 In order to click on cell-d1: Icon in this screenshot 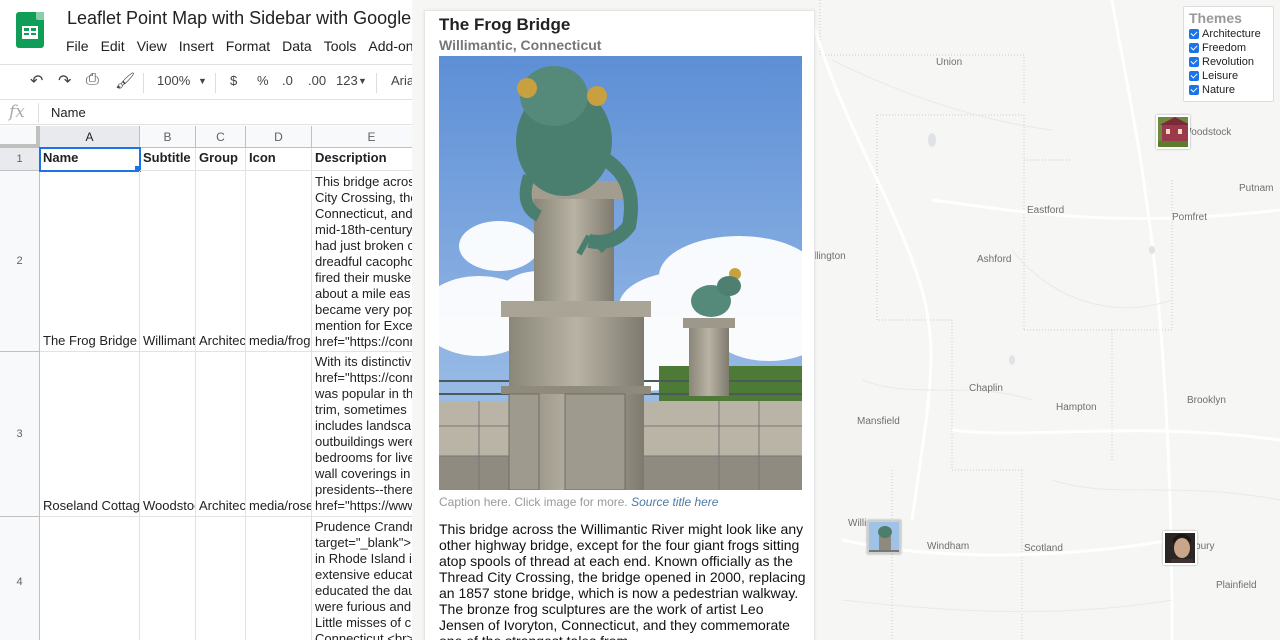, I will do `click(279, 159)`.